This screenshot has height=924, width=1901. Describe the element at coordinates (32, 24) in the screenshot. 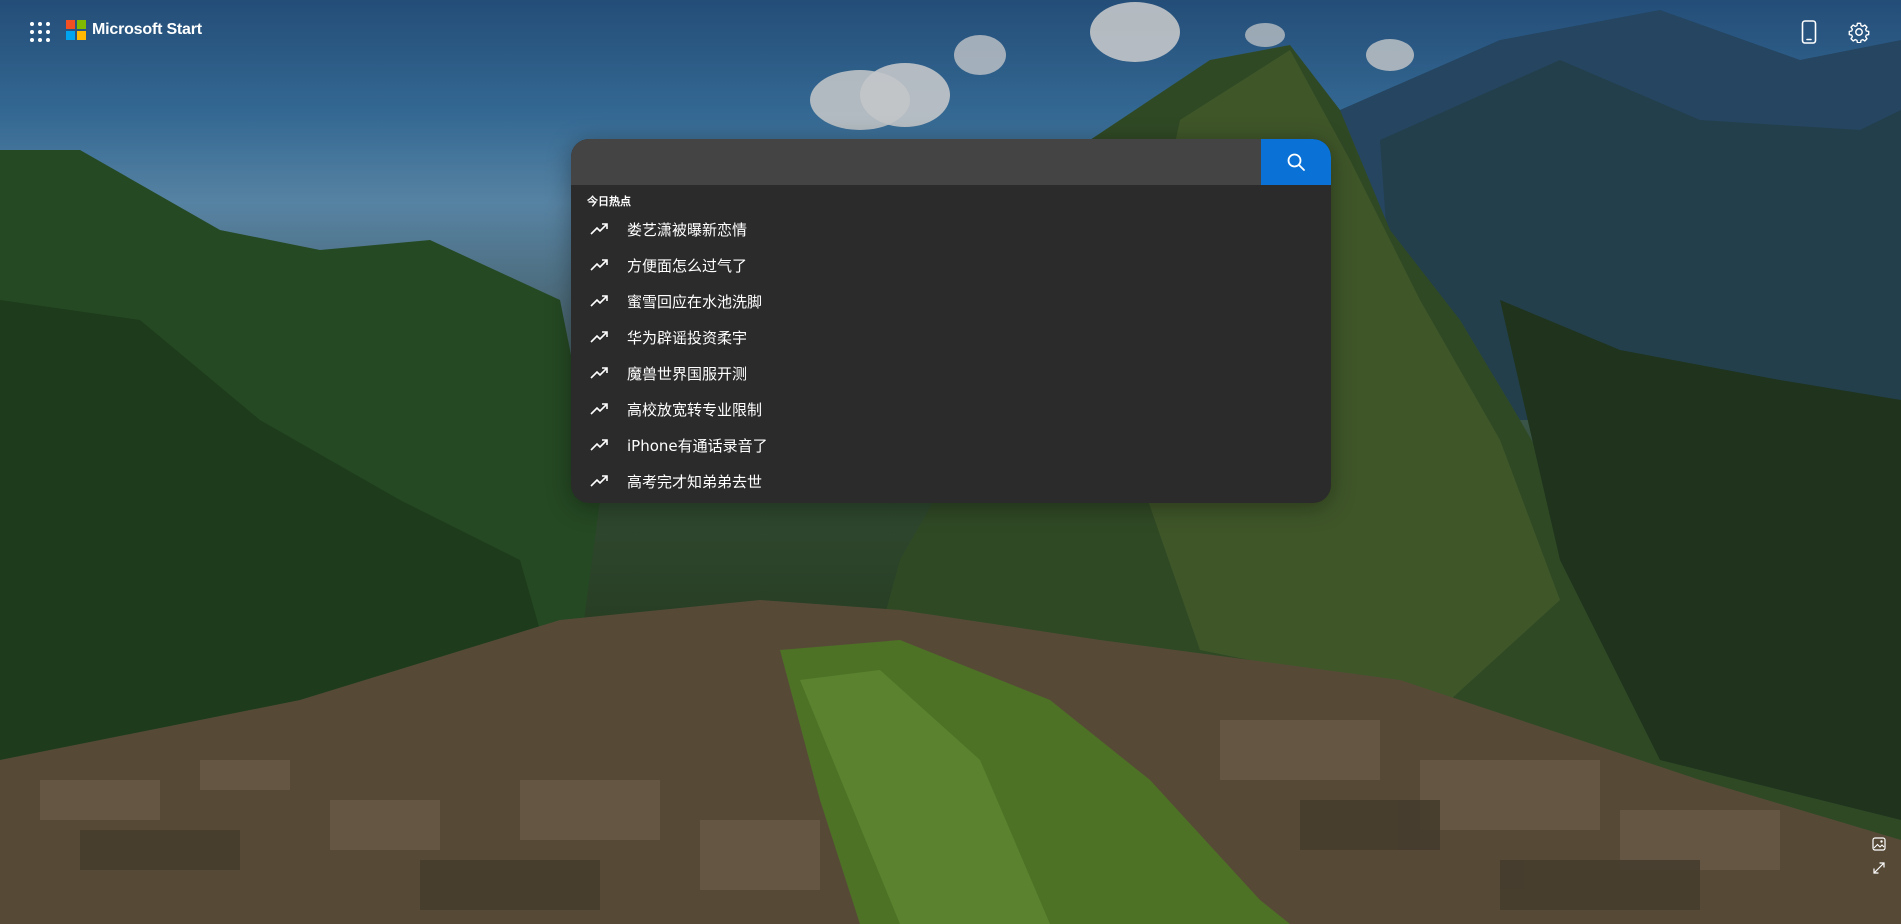

I see `app-launcher-grid-icon` at that location.